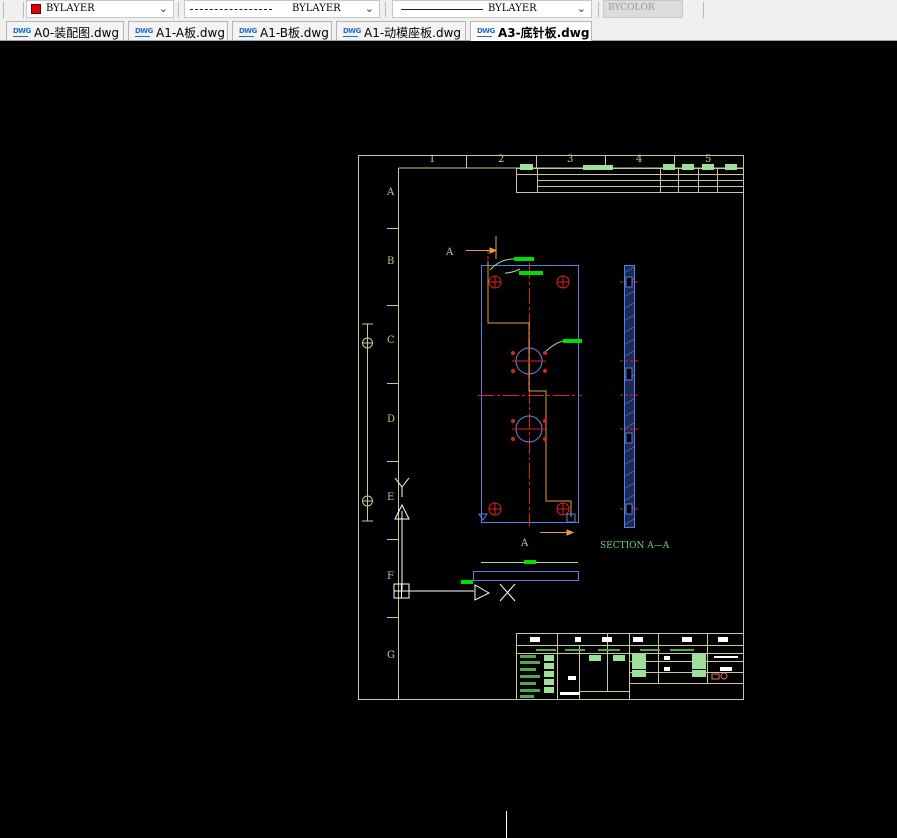 The height and width of the screenshot is (838, 897). What do you see at coordinates (231, 9) in the screenshot?
I see `dashdot-line-preview` at bounding box center [231, 9].